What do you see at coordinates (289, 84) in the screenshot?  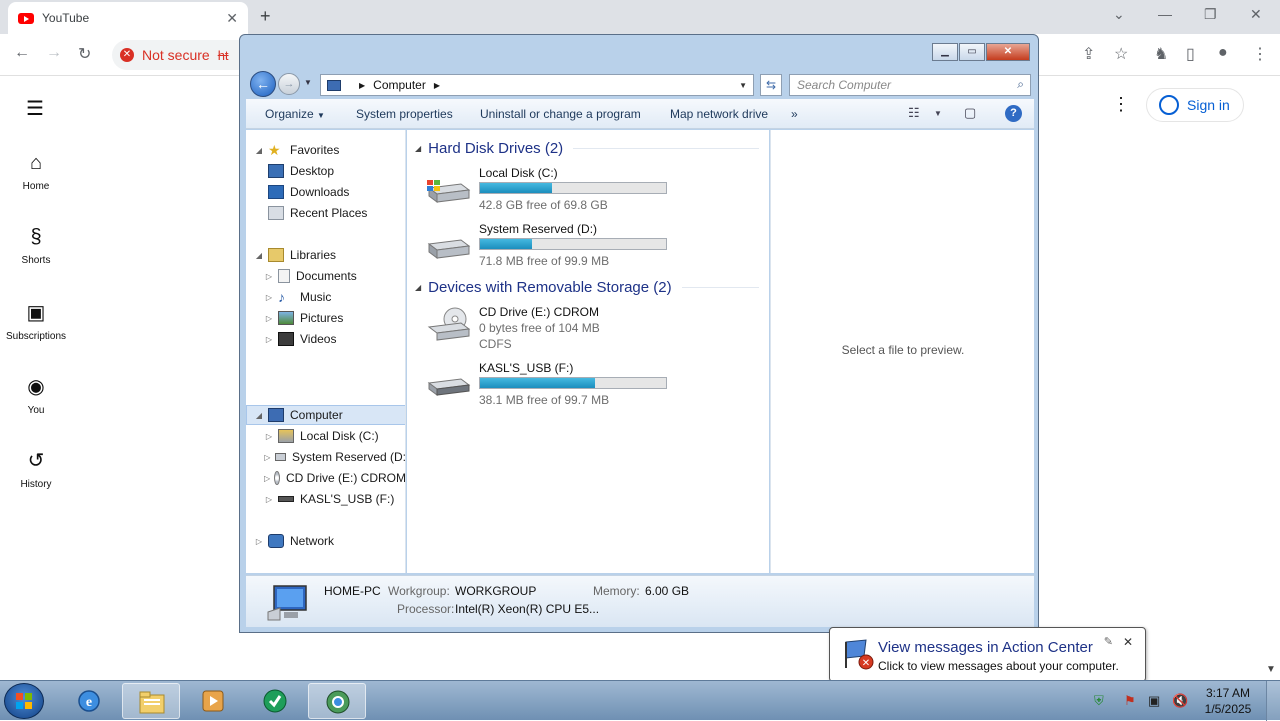 I see `forward-button: →` at bounding box center [289, 84].